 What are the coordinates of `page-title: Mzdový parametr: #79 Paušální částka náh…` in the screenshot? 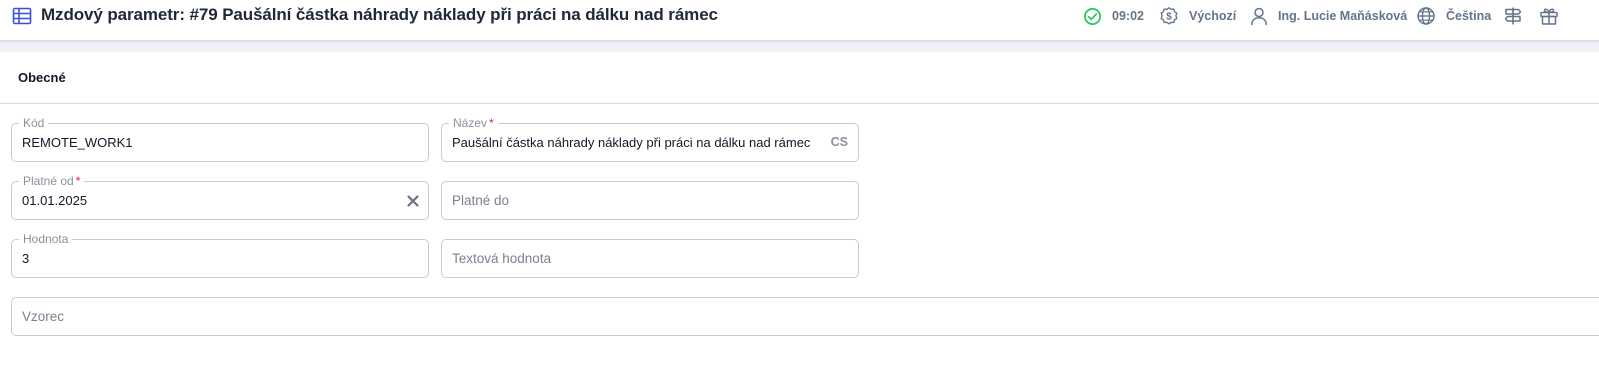 It's located at (379, 14).